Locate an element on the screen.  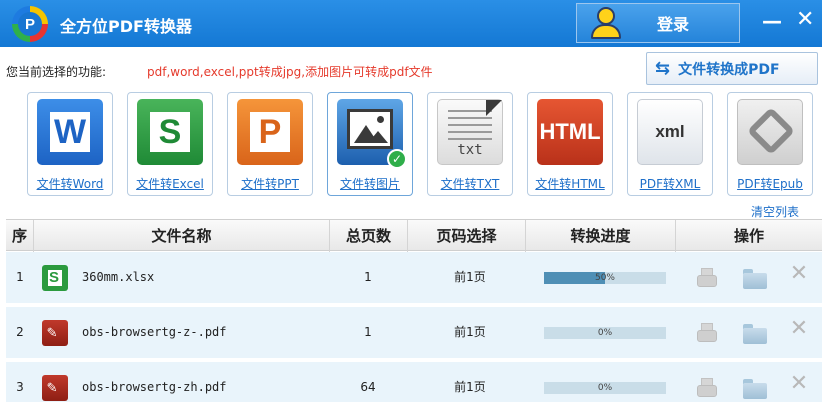
title-bar: P 全方位PDF转换器 登录 — ✕ is located at coordinates (411, 23).